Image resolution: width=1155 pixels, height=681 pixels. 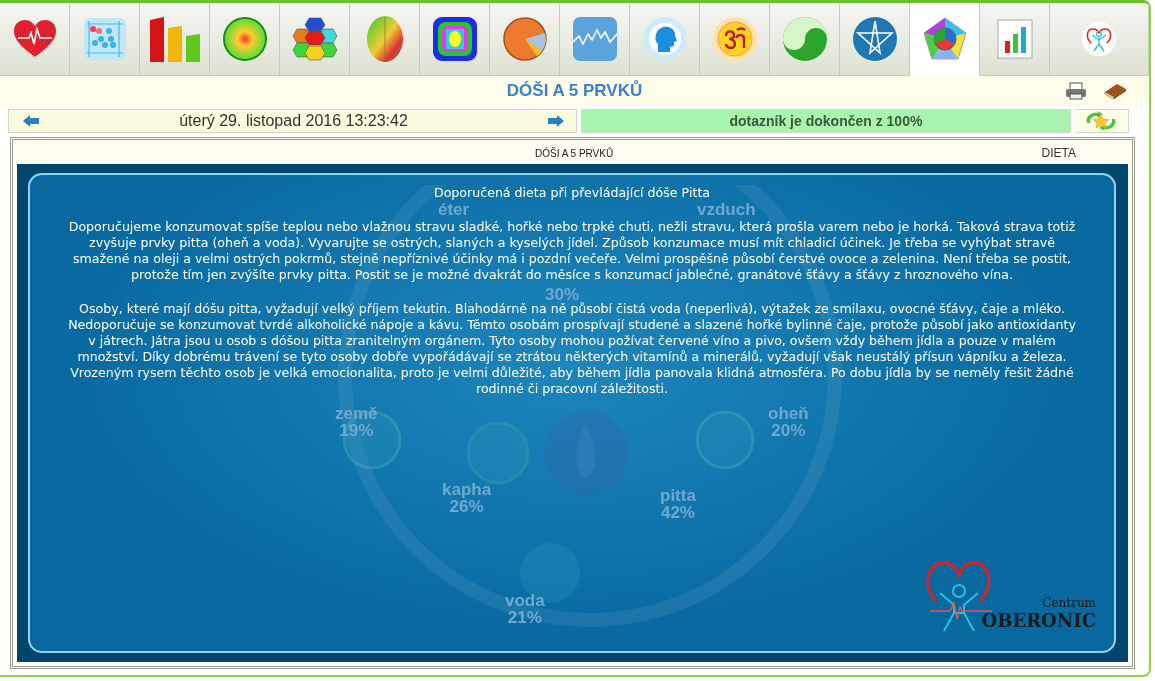 I want to click on panel-heading: DÓŠI A 5 PRVKŮ, so click(x=574, y=153).